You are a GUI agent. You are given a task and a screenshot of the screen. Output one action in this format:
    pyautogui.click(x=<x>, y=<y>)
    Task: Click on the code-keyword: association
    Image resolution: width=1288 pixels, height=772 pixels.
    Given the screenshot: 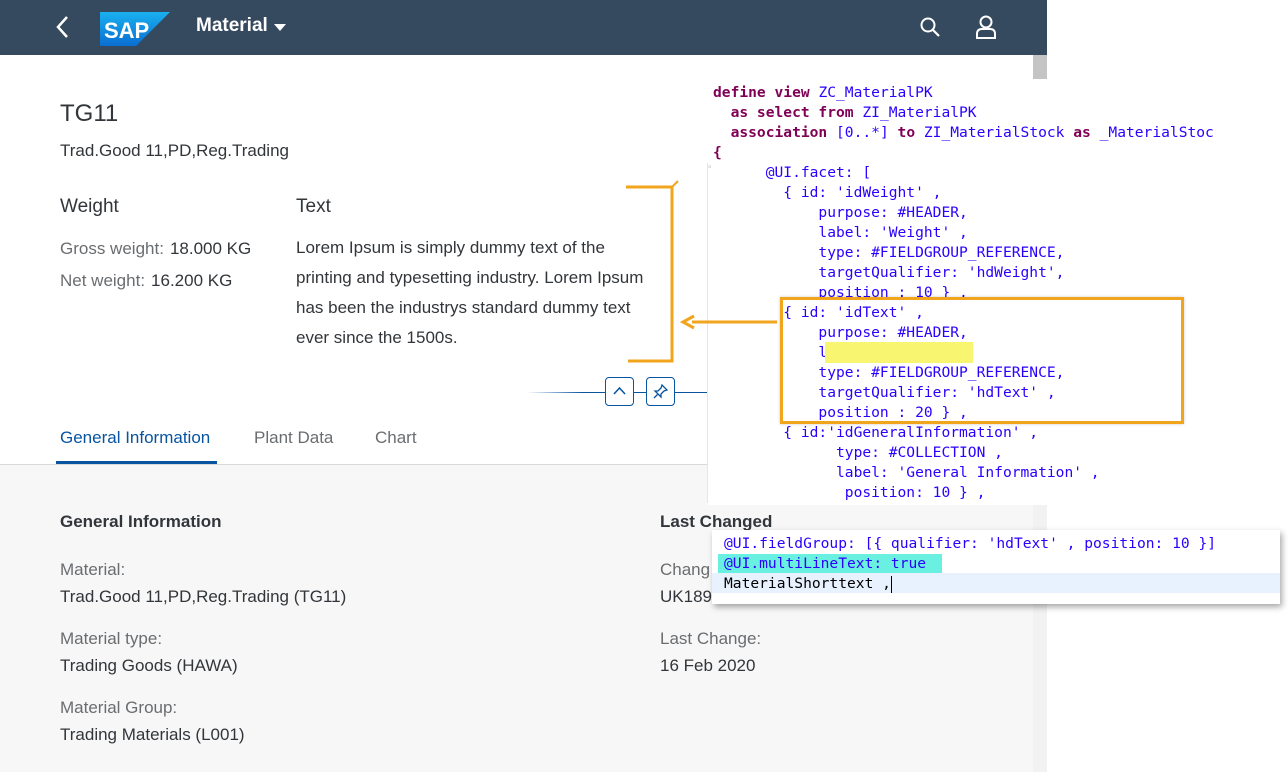 What is the action you would take?
    pyautogui.click(x=775, y=132)
    